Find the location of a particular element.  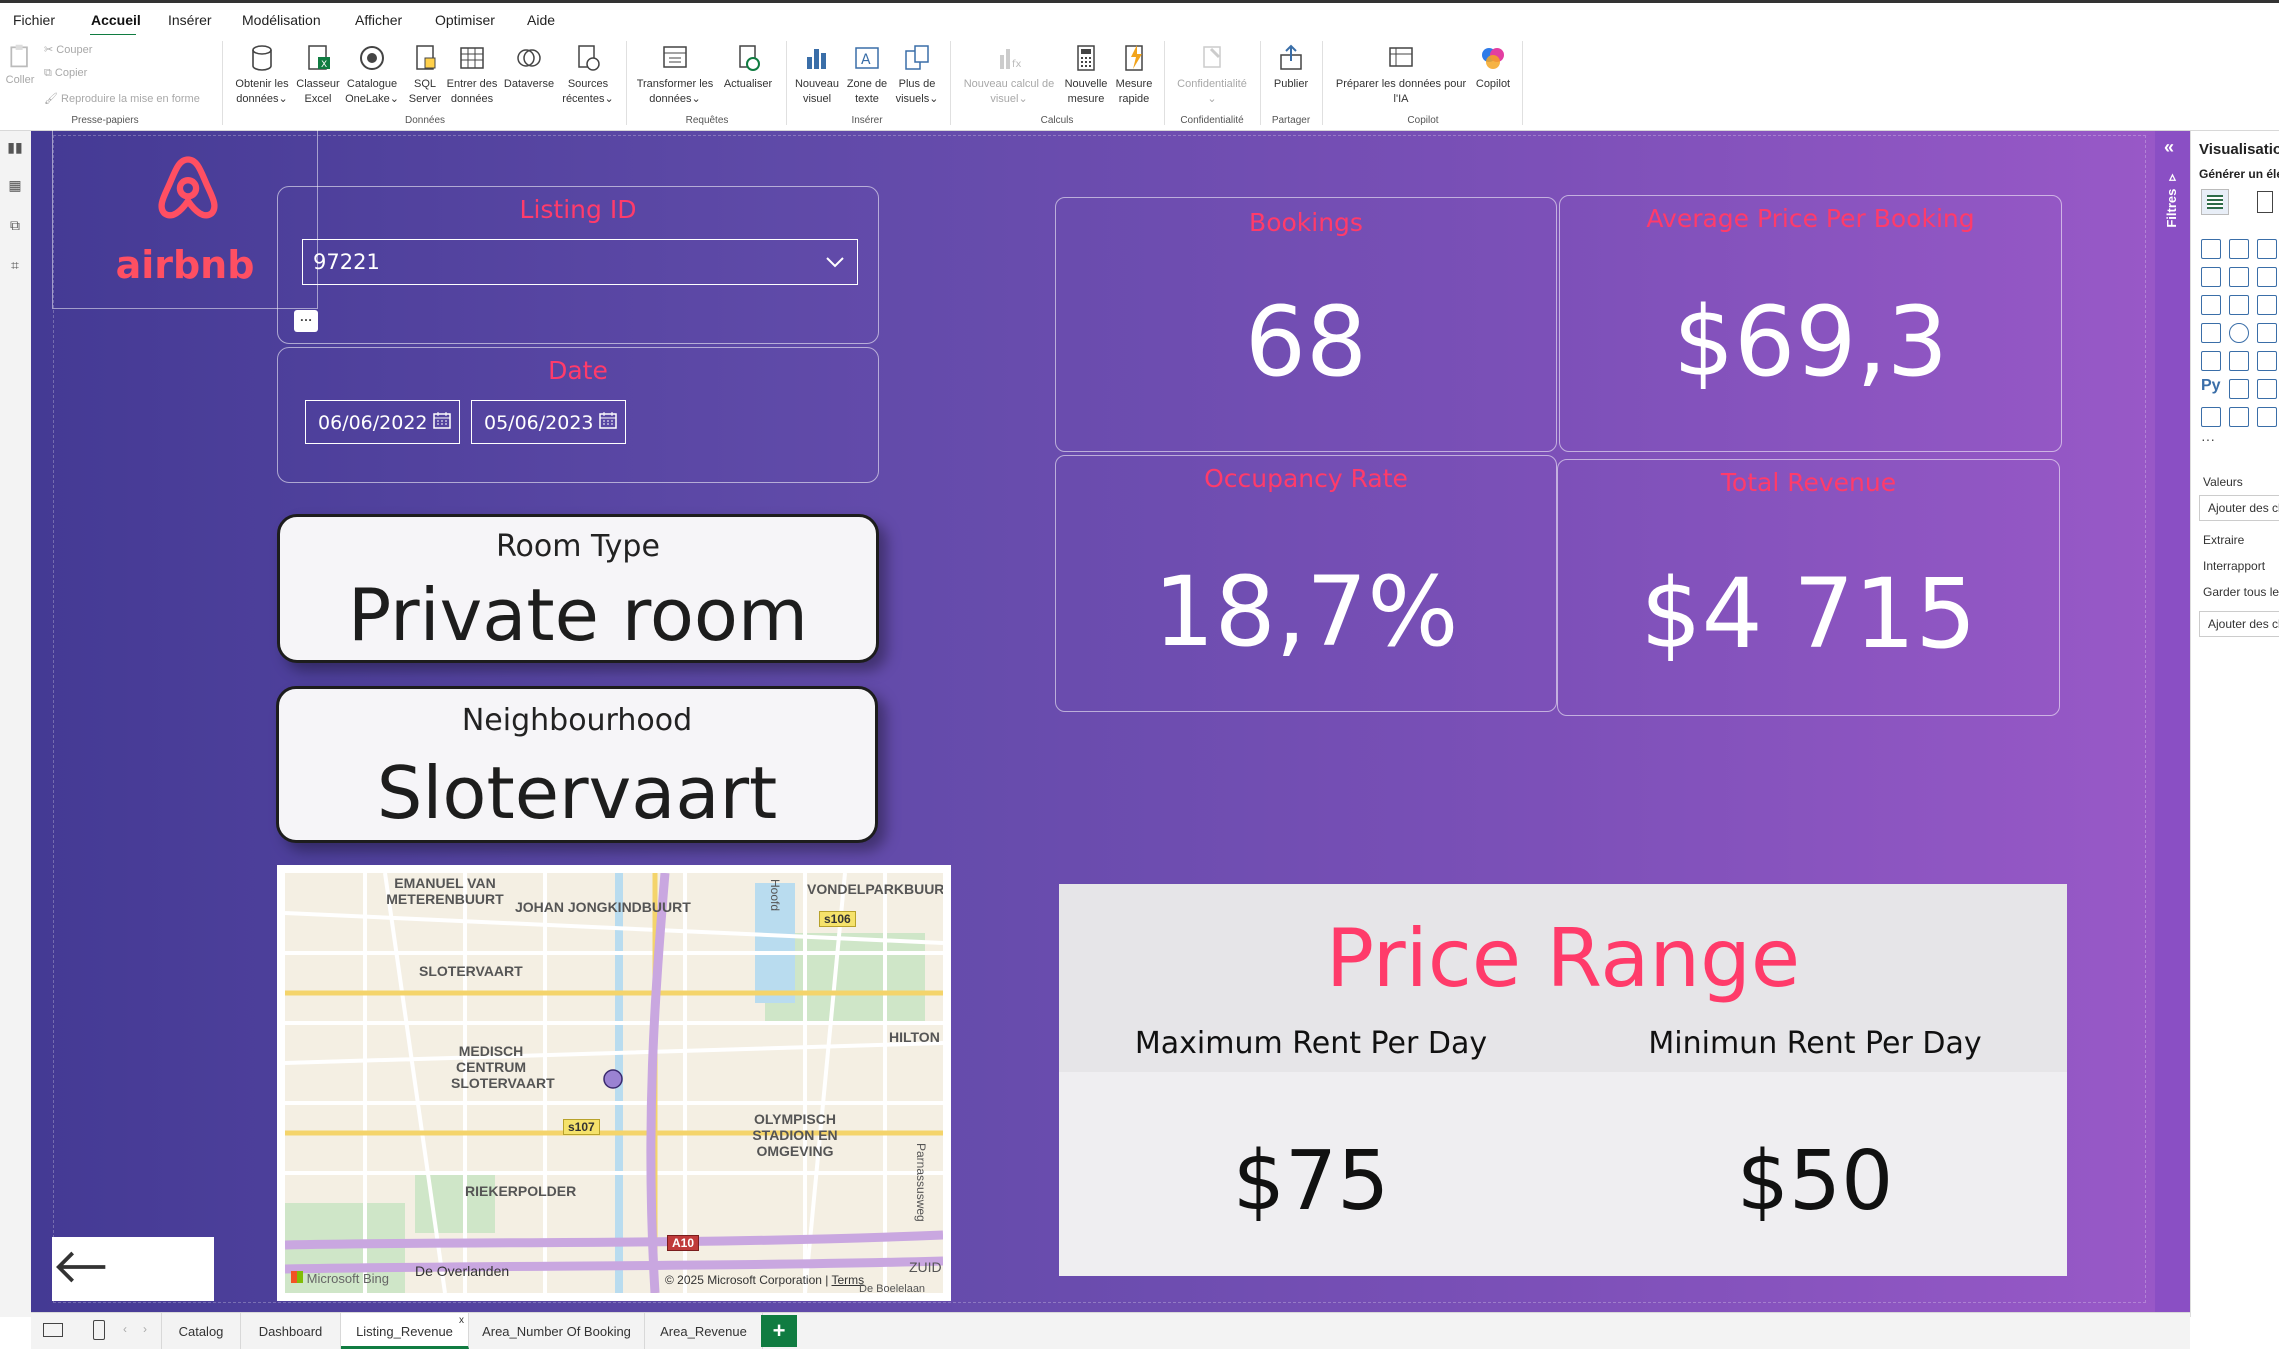

group-data: Données is located at coordinates (425, 120).